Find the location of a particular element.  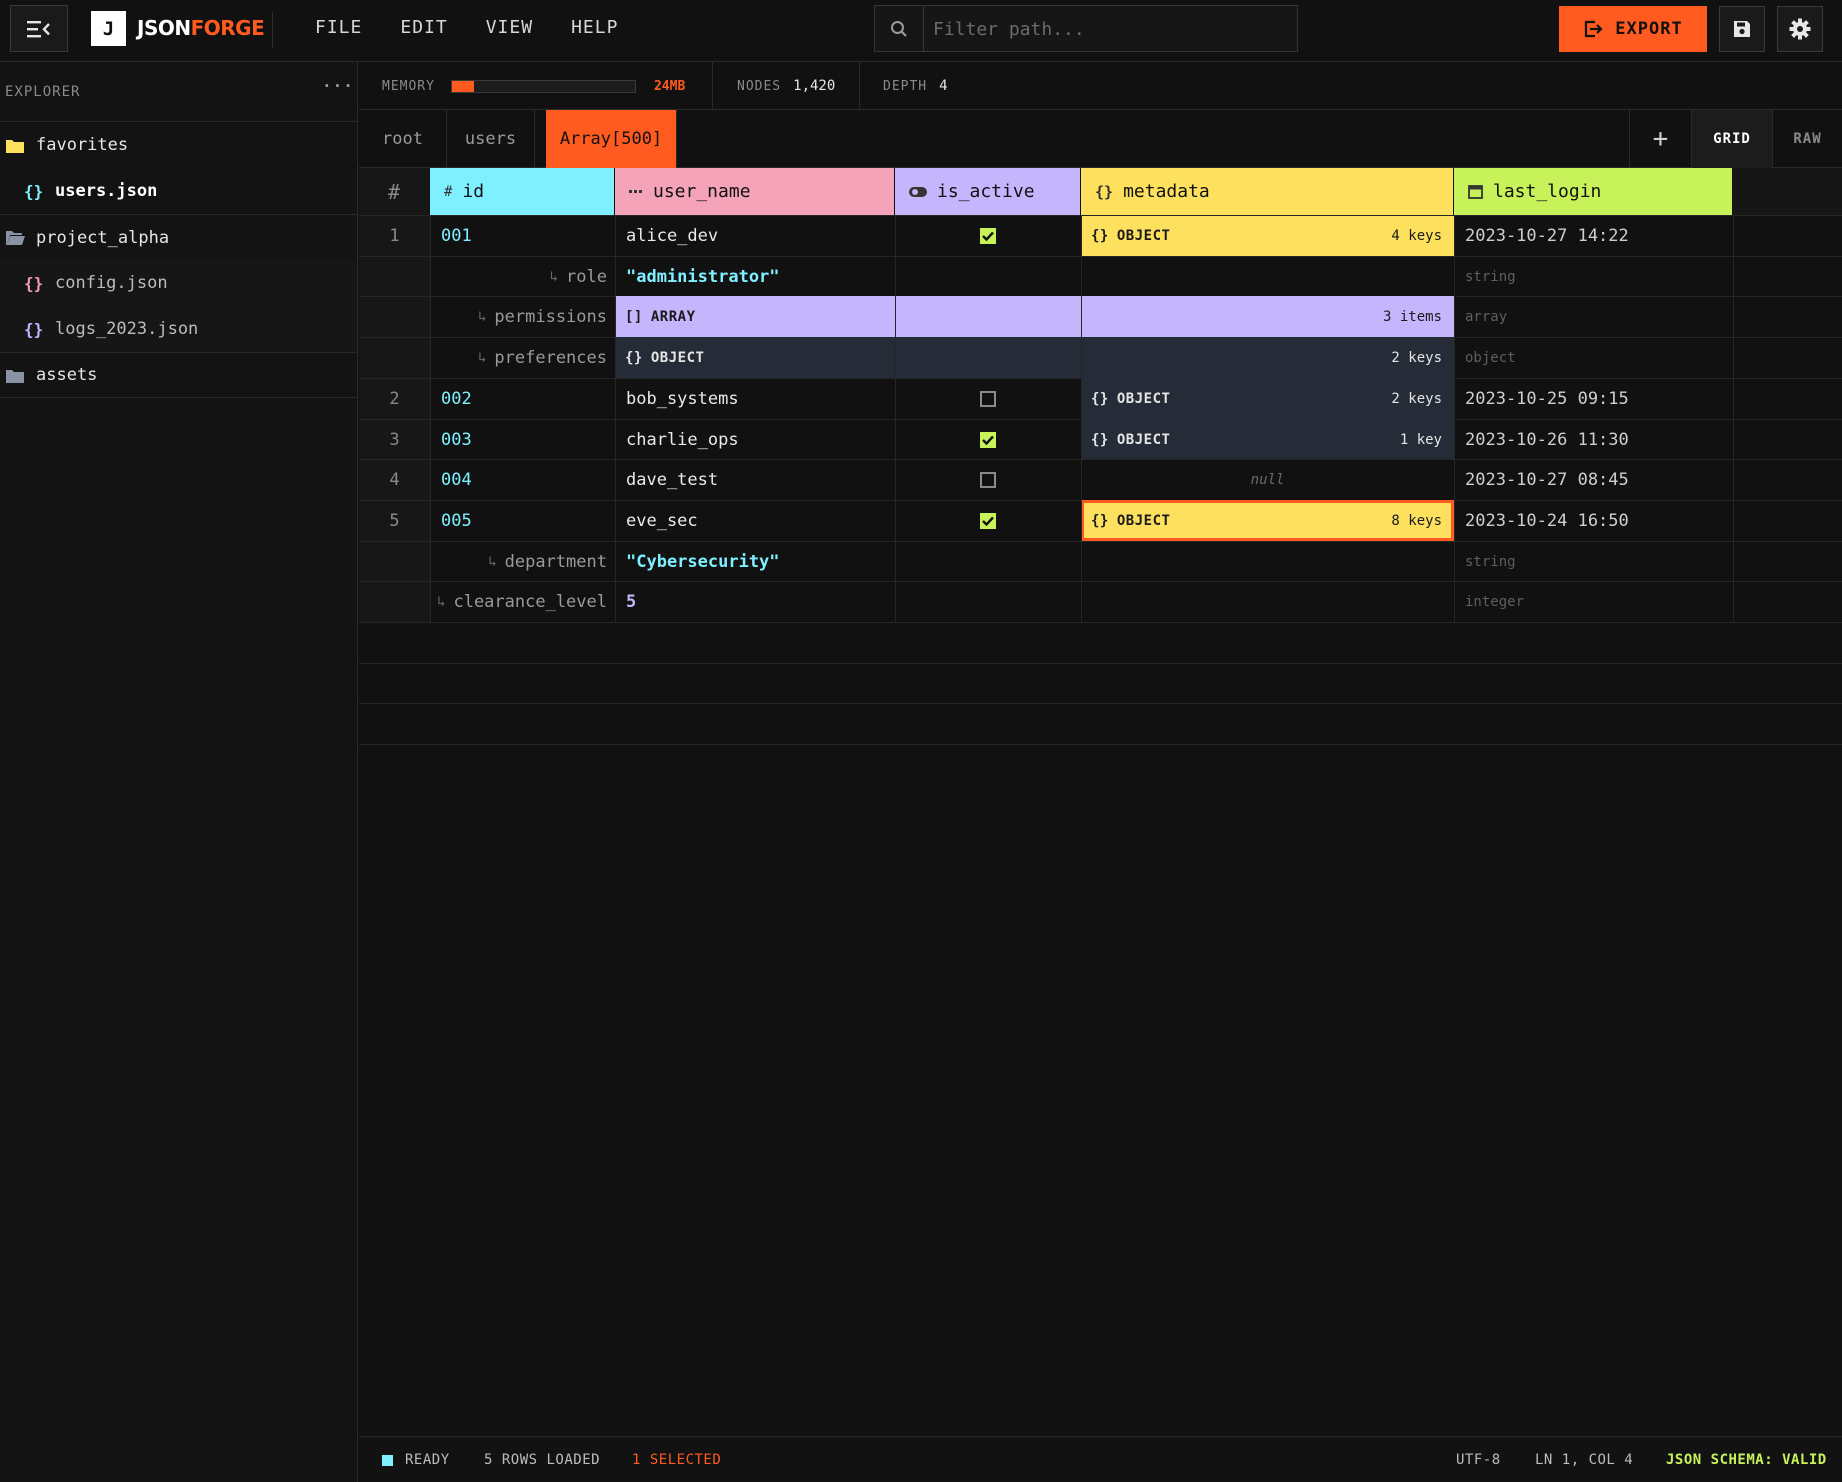

child-value: 5 is located at coordinates (1034, 601).